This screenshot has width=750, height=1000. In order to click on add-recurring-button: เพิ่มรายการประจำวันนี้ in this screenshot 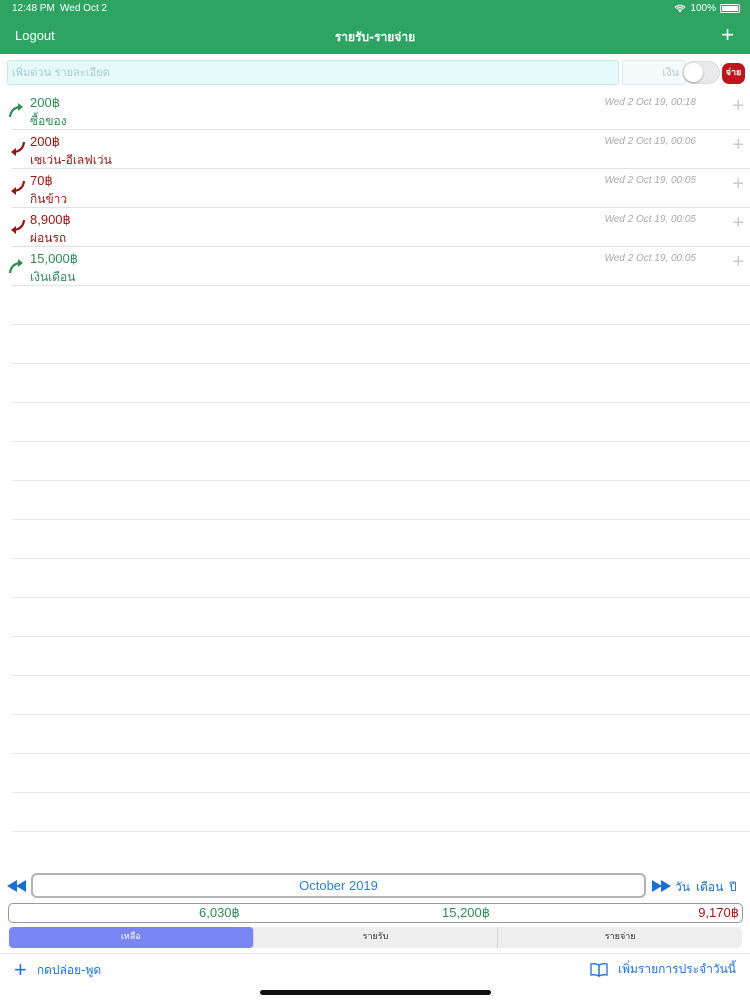, I will do `click(663, 969)`.